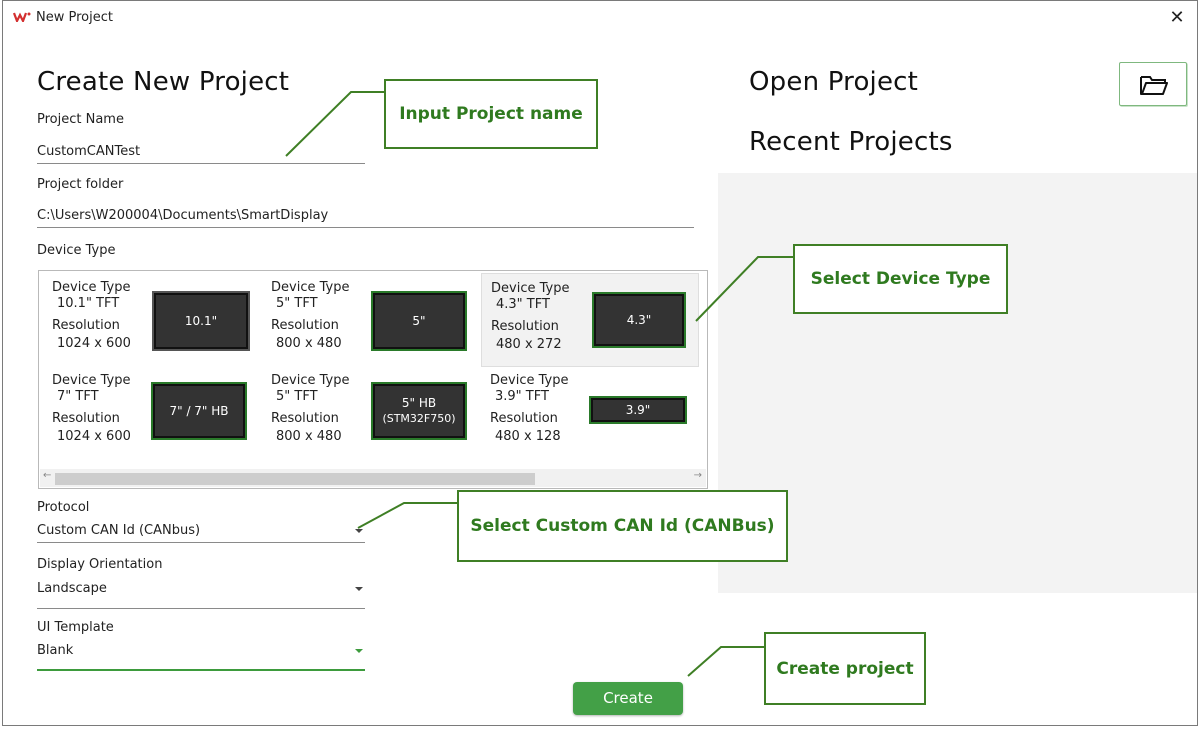 Image resolution: width=1200 pixels, height=729 pixels. What do you see at coordinates (900, 279) in the screenshot?
I see `callout-select-device-type: Select Device Type` at bounding box center [900, 279].